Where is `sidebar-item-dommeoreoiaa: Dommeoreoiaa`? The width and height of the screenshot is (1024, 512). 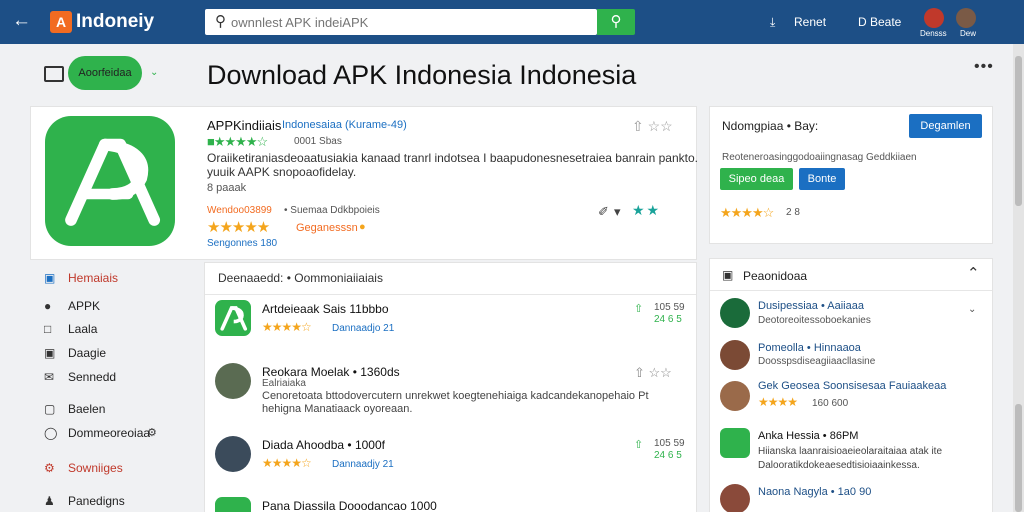 sidebar-item-dommeoreoiaa: Dommeoreoiaa is located at coordinates (109, 433).